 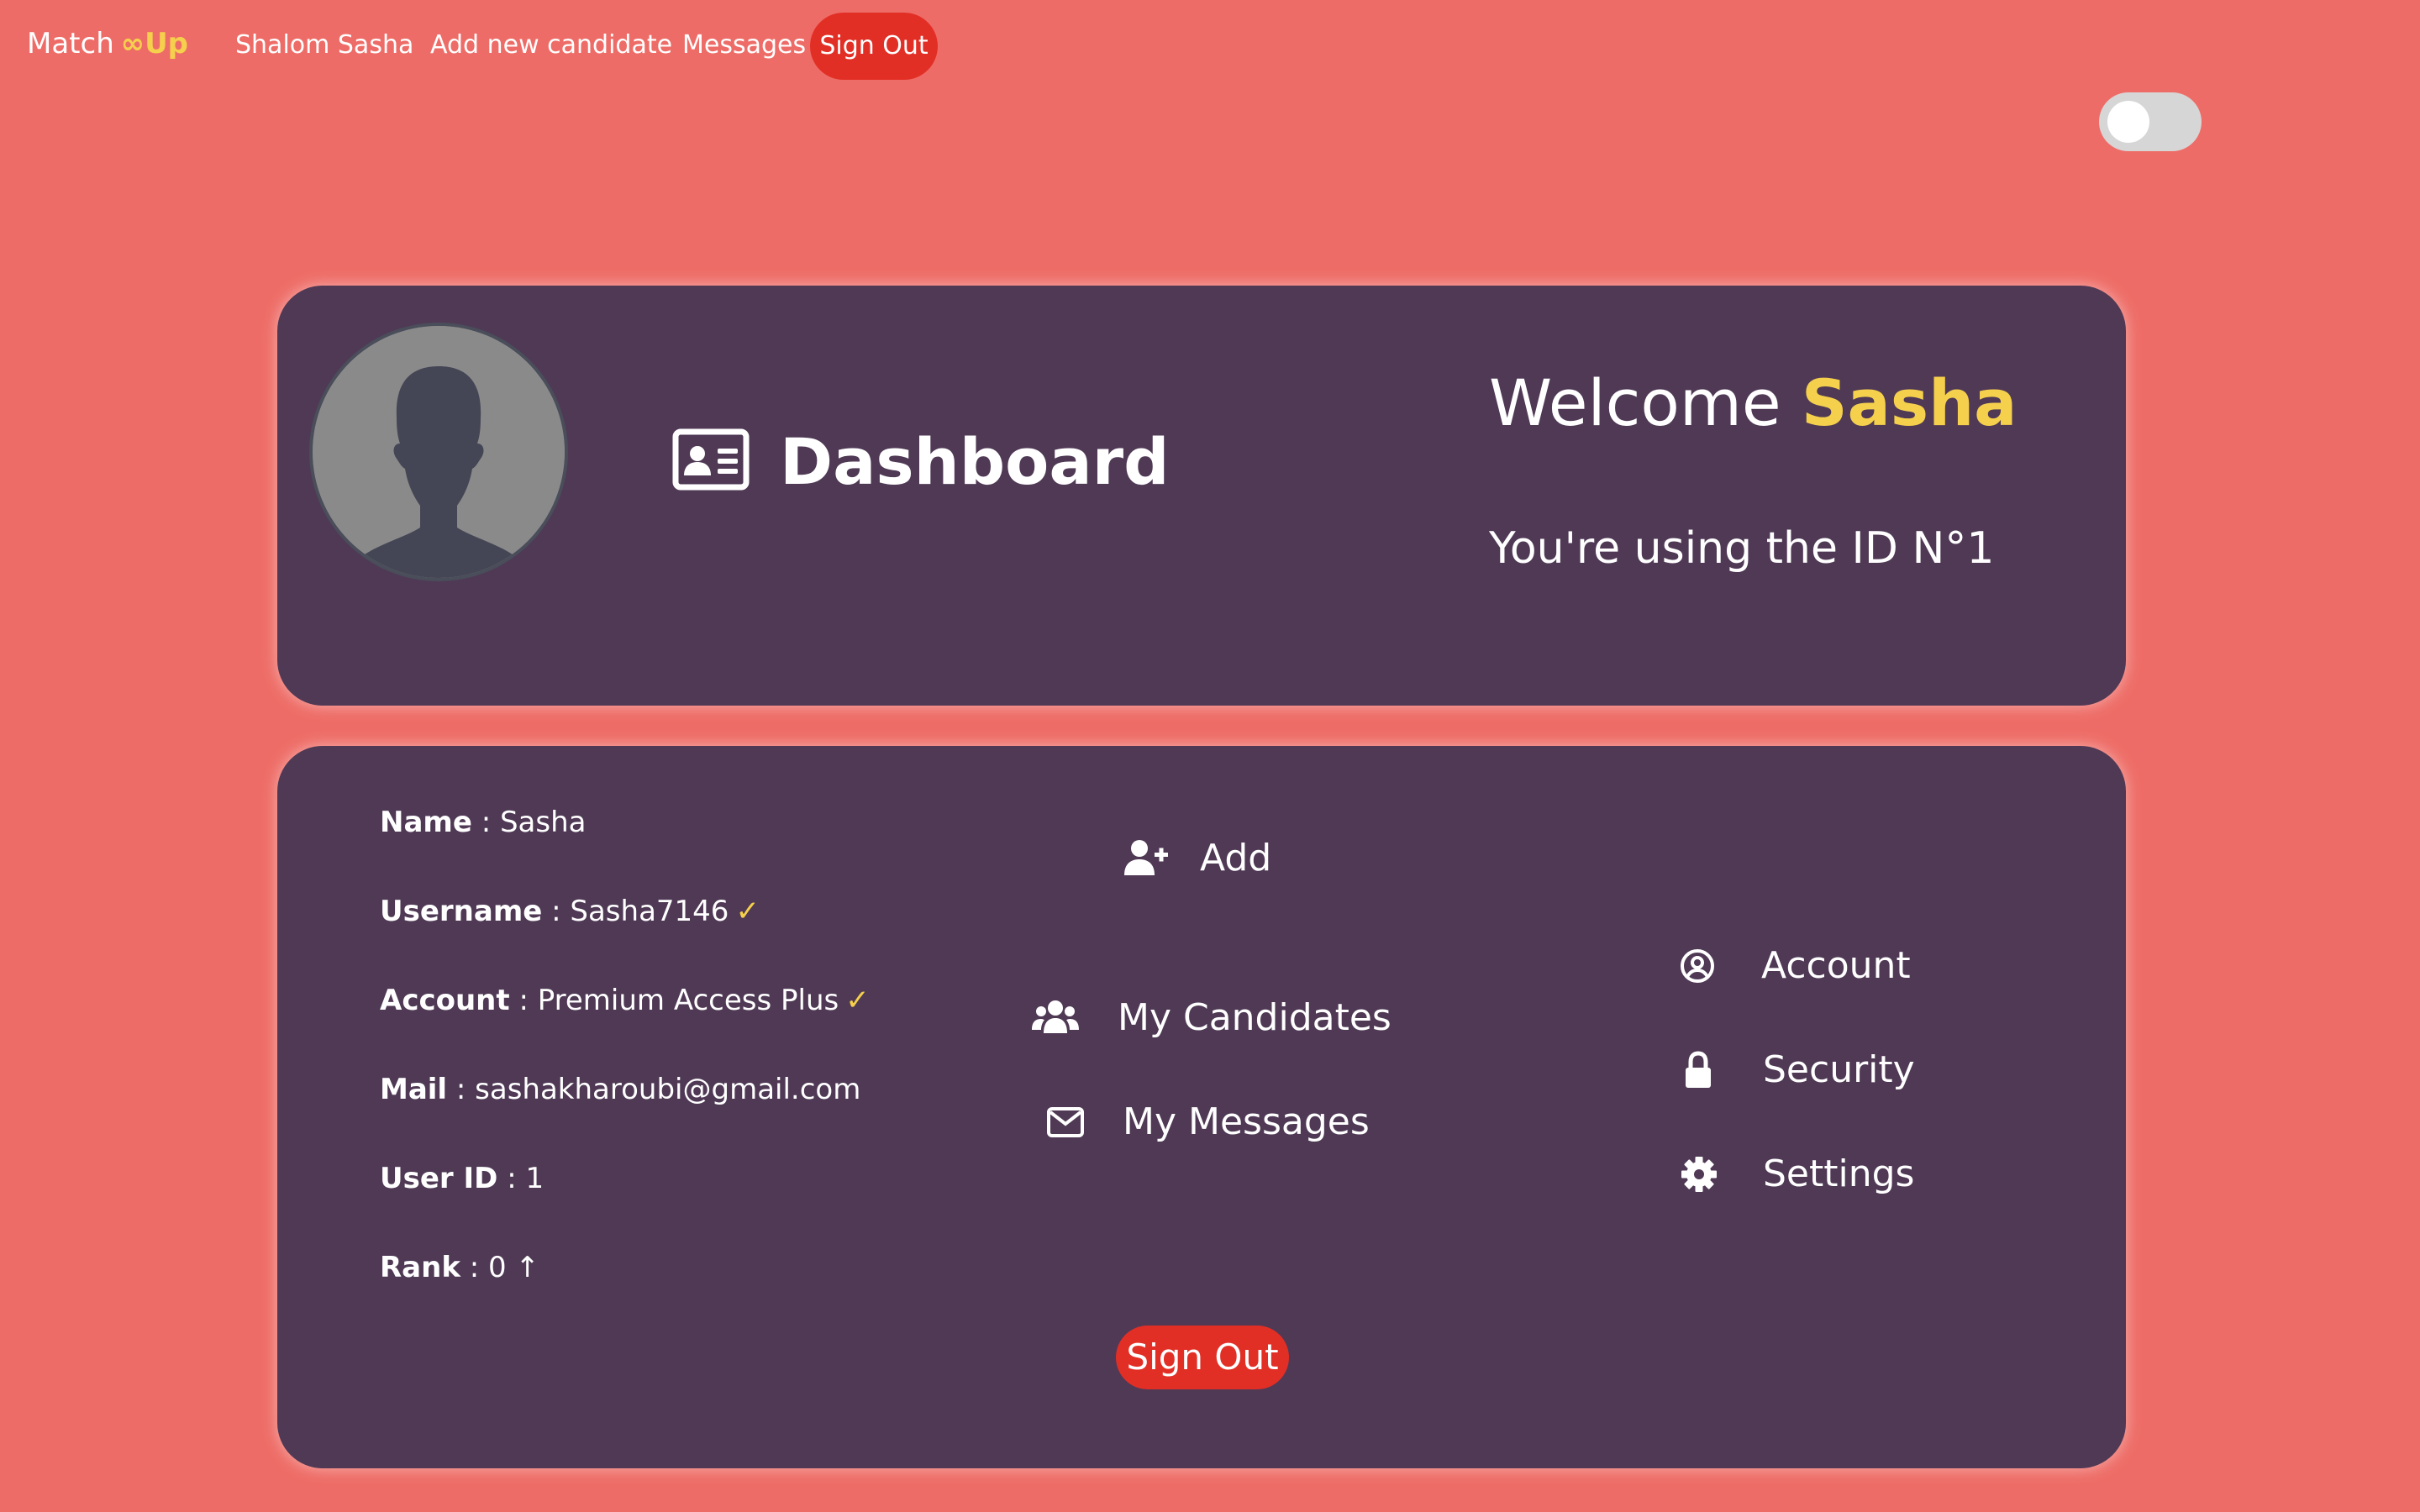 I want to click on nav-sign-out-button: Sign Out, so click(x=874, y=46).